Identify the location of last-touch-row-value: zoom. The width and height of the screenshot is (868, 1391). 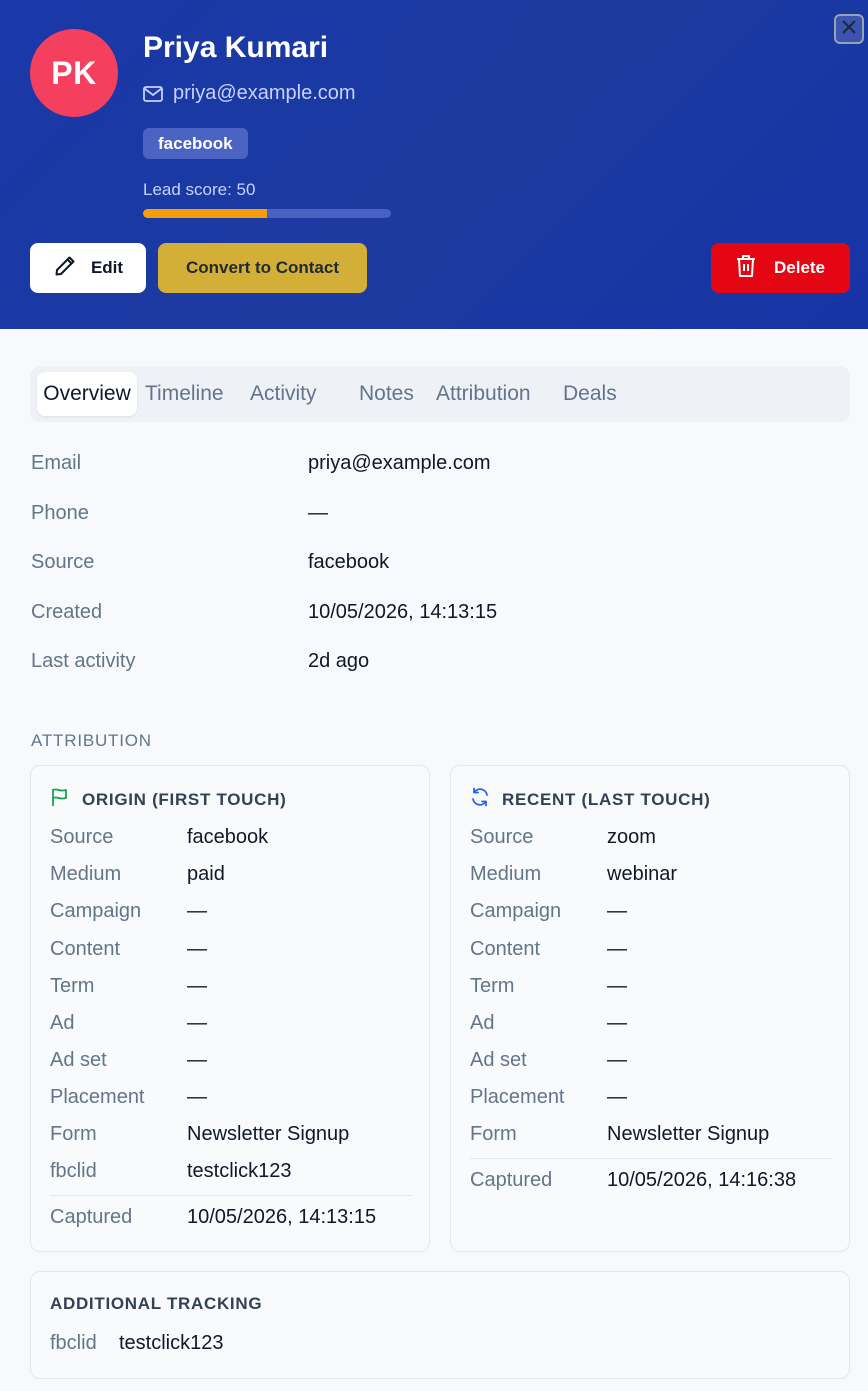
(631, 837).